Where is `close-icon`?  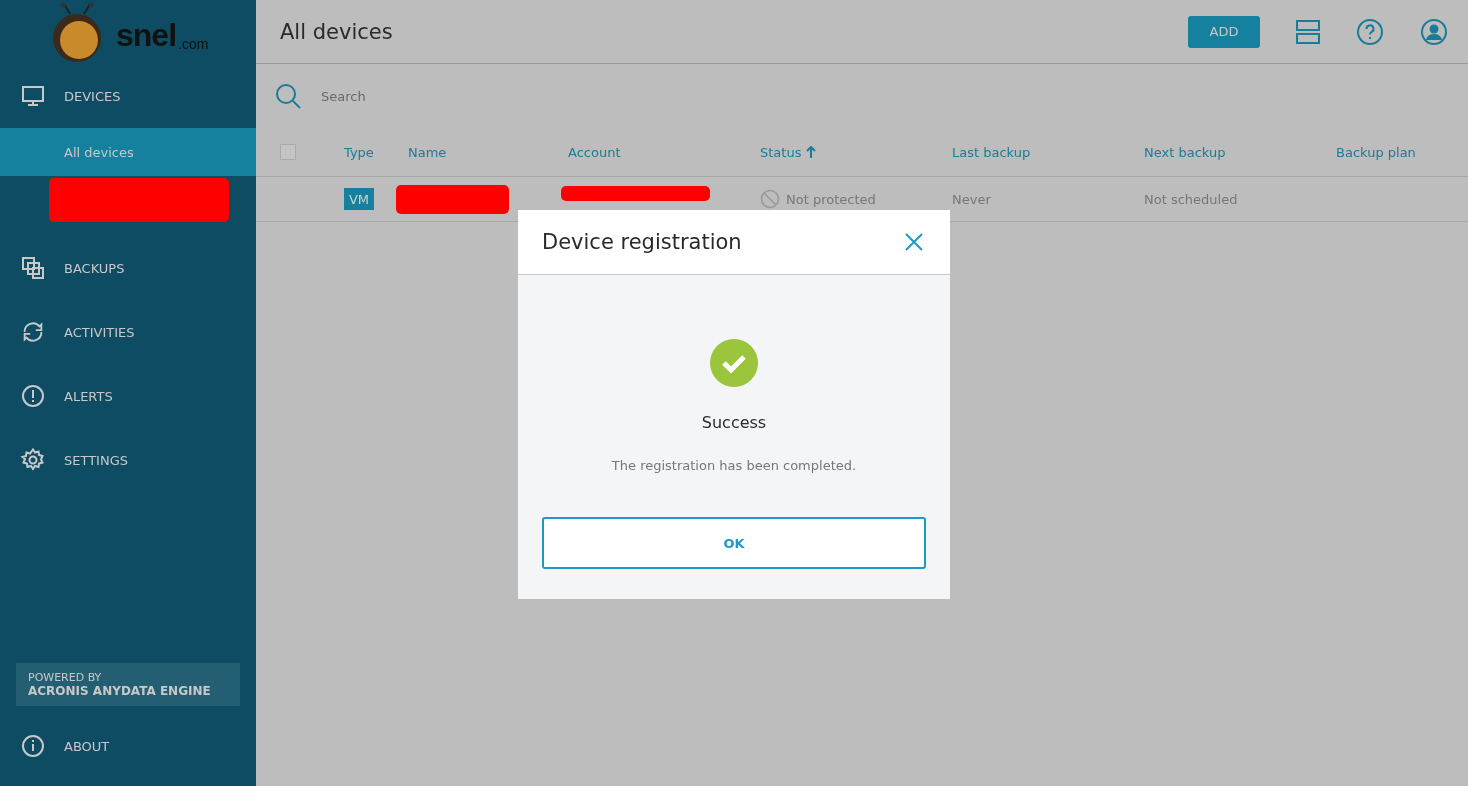 close-icon is located at coordinates (914, 242).